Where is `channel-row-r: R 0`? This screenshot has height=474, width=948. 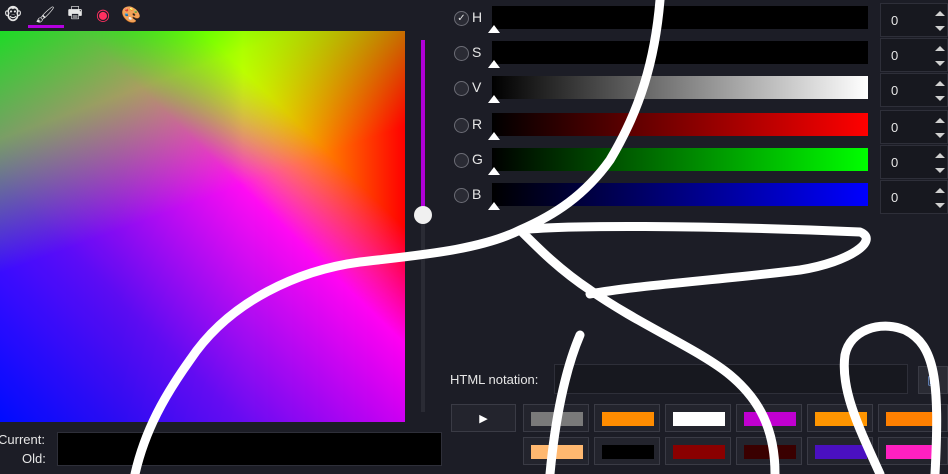
channel-row-r: R 0 is located at coordinates (699, 127).